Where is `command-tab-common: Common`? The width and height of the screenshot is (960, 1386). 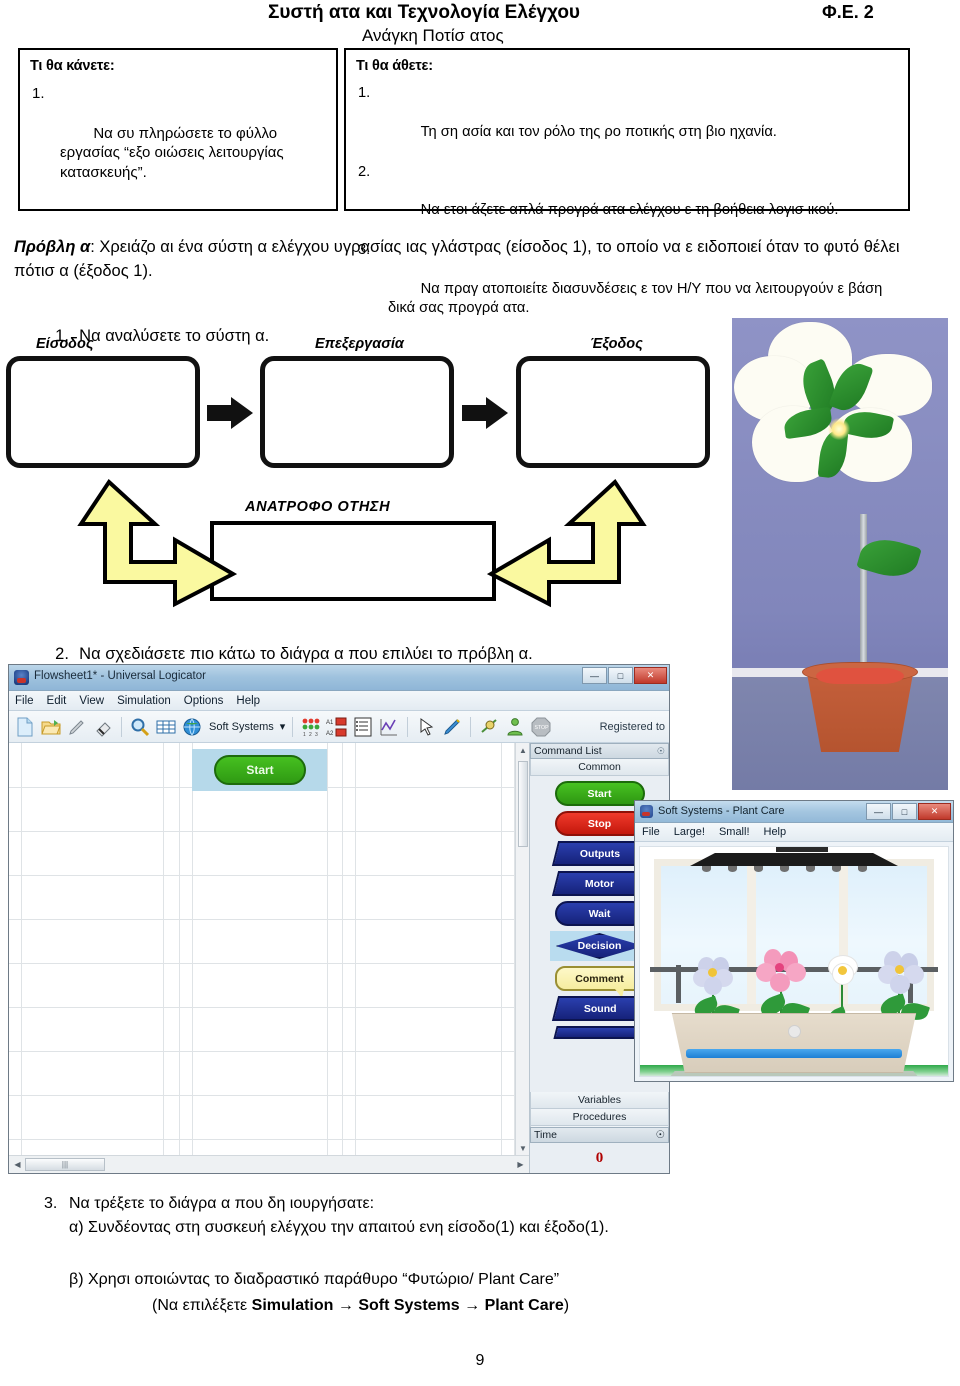
command-tab-common: Common is located at coordinates (599, 767).